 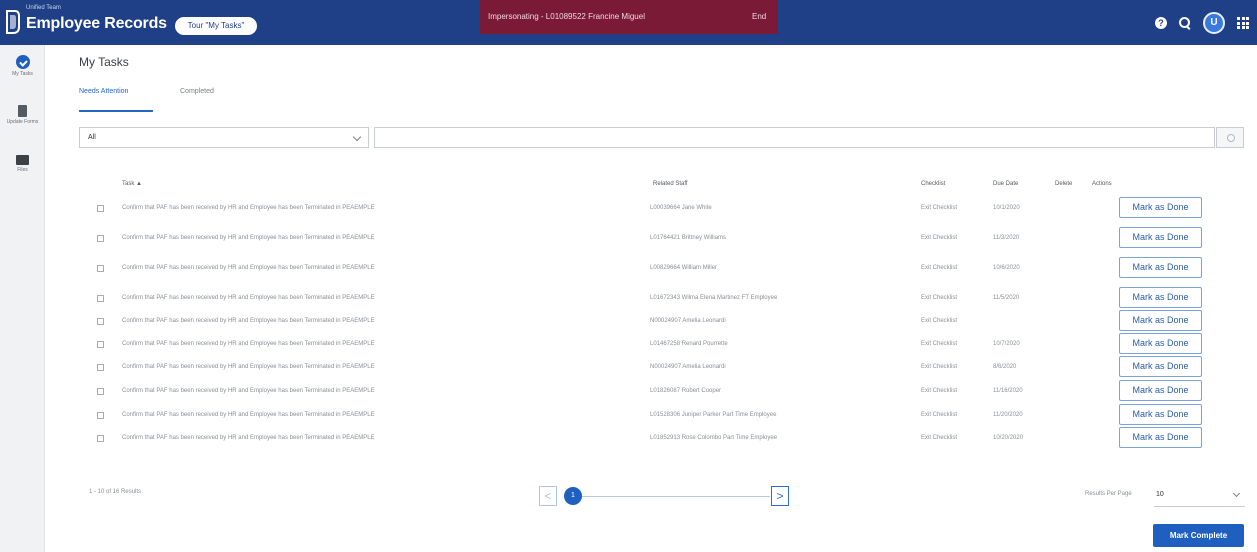 I want to click on due-date-cell: 10/1/2020, so click(x=1006, y=208).